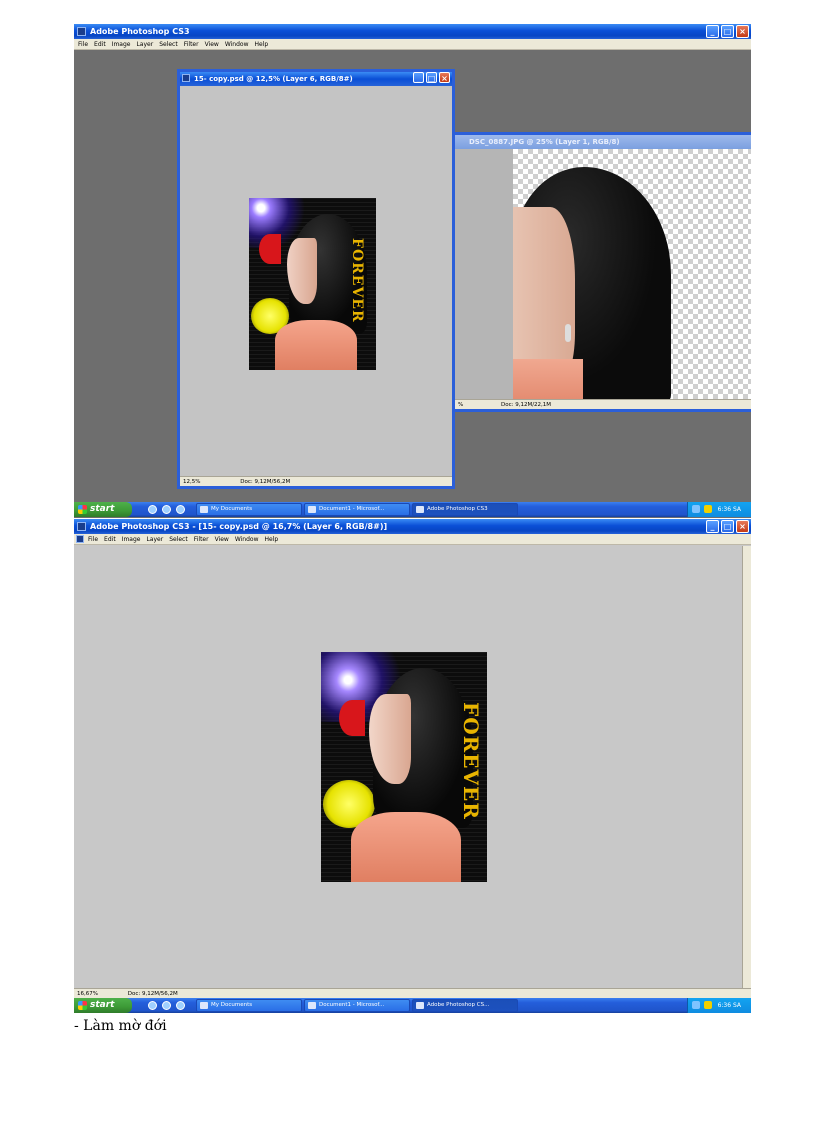  I want to click on canvas-photo, so click(603, 278).